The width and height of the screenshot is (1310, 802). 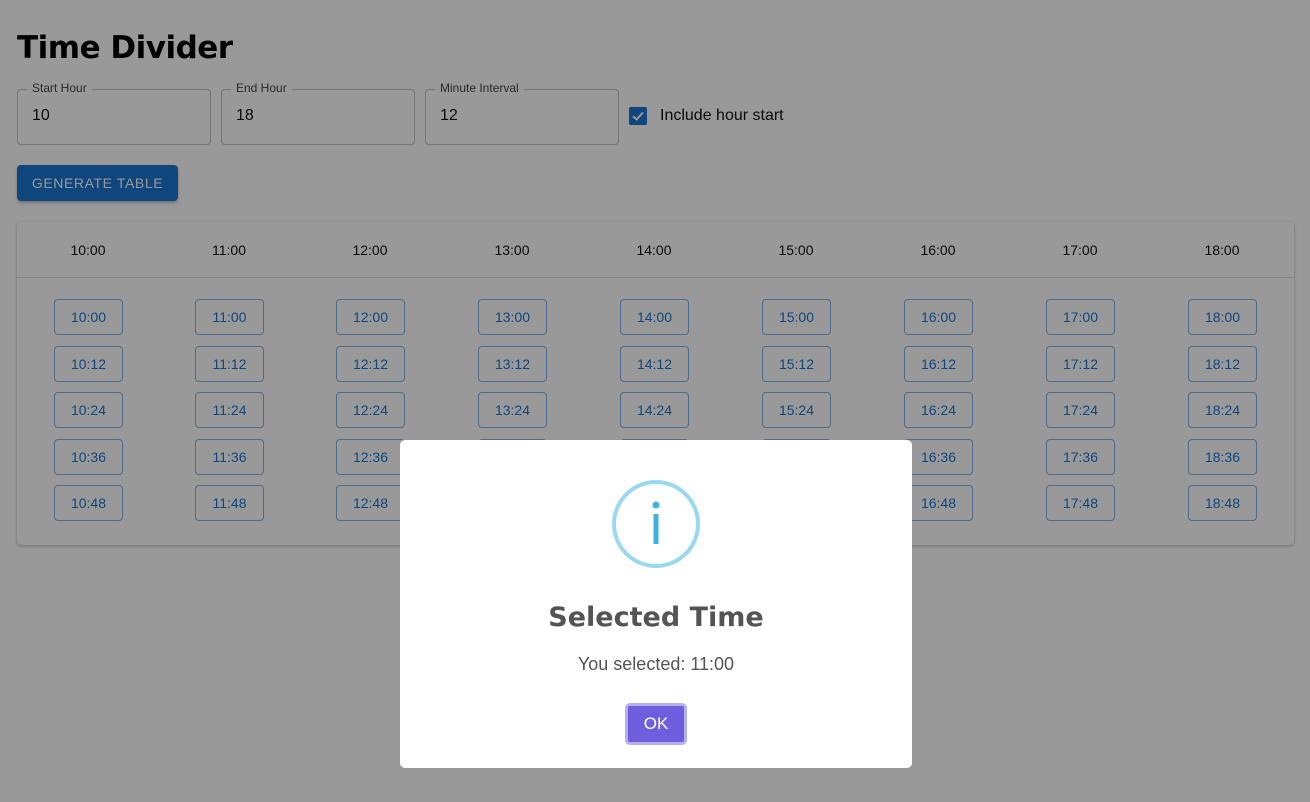 What do you see at coordinates (656, 524) in the screenshot?
I see `info-icon` at bounding box center [656, 524].